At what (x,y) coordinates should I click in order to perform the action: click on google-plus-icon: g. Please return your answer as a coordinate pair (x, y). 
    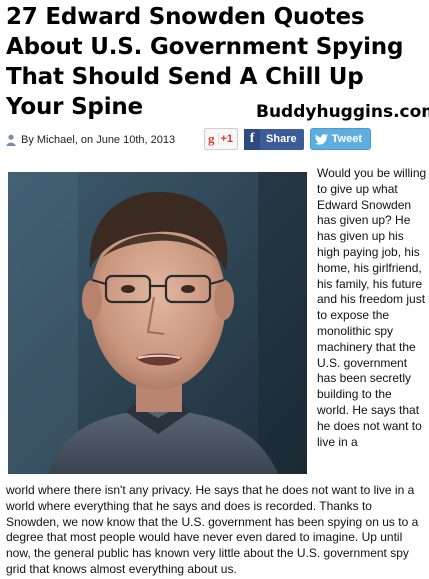
    Looking at the image, I should click on (211, 138).